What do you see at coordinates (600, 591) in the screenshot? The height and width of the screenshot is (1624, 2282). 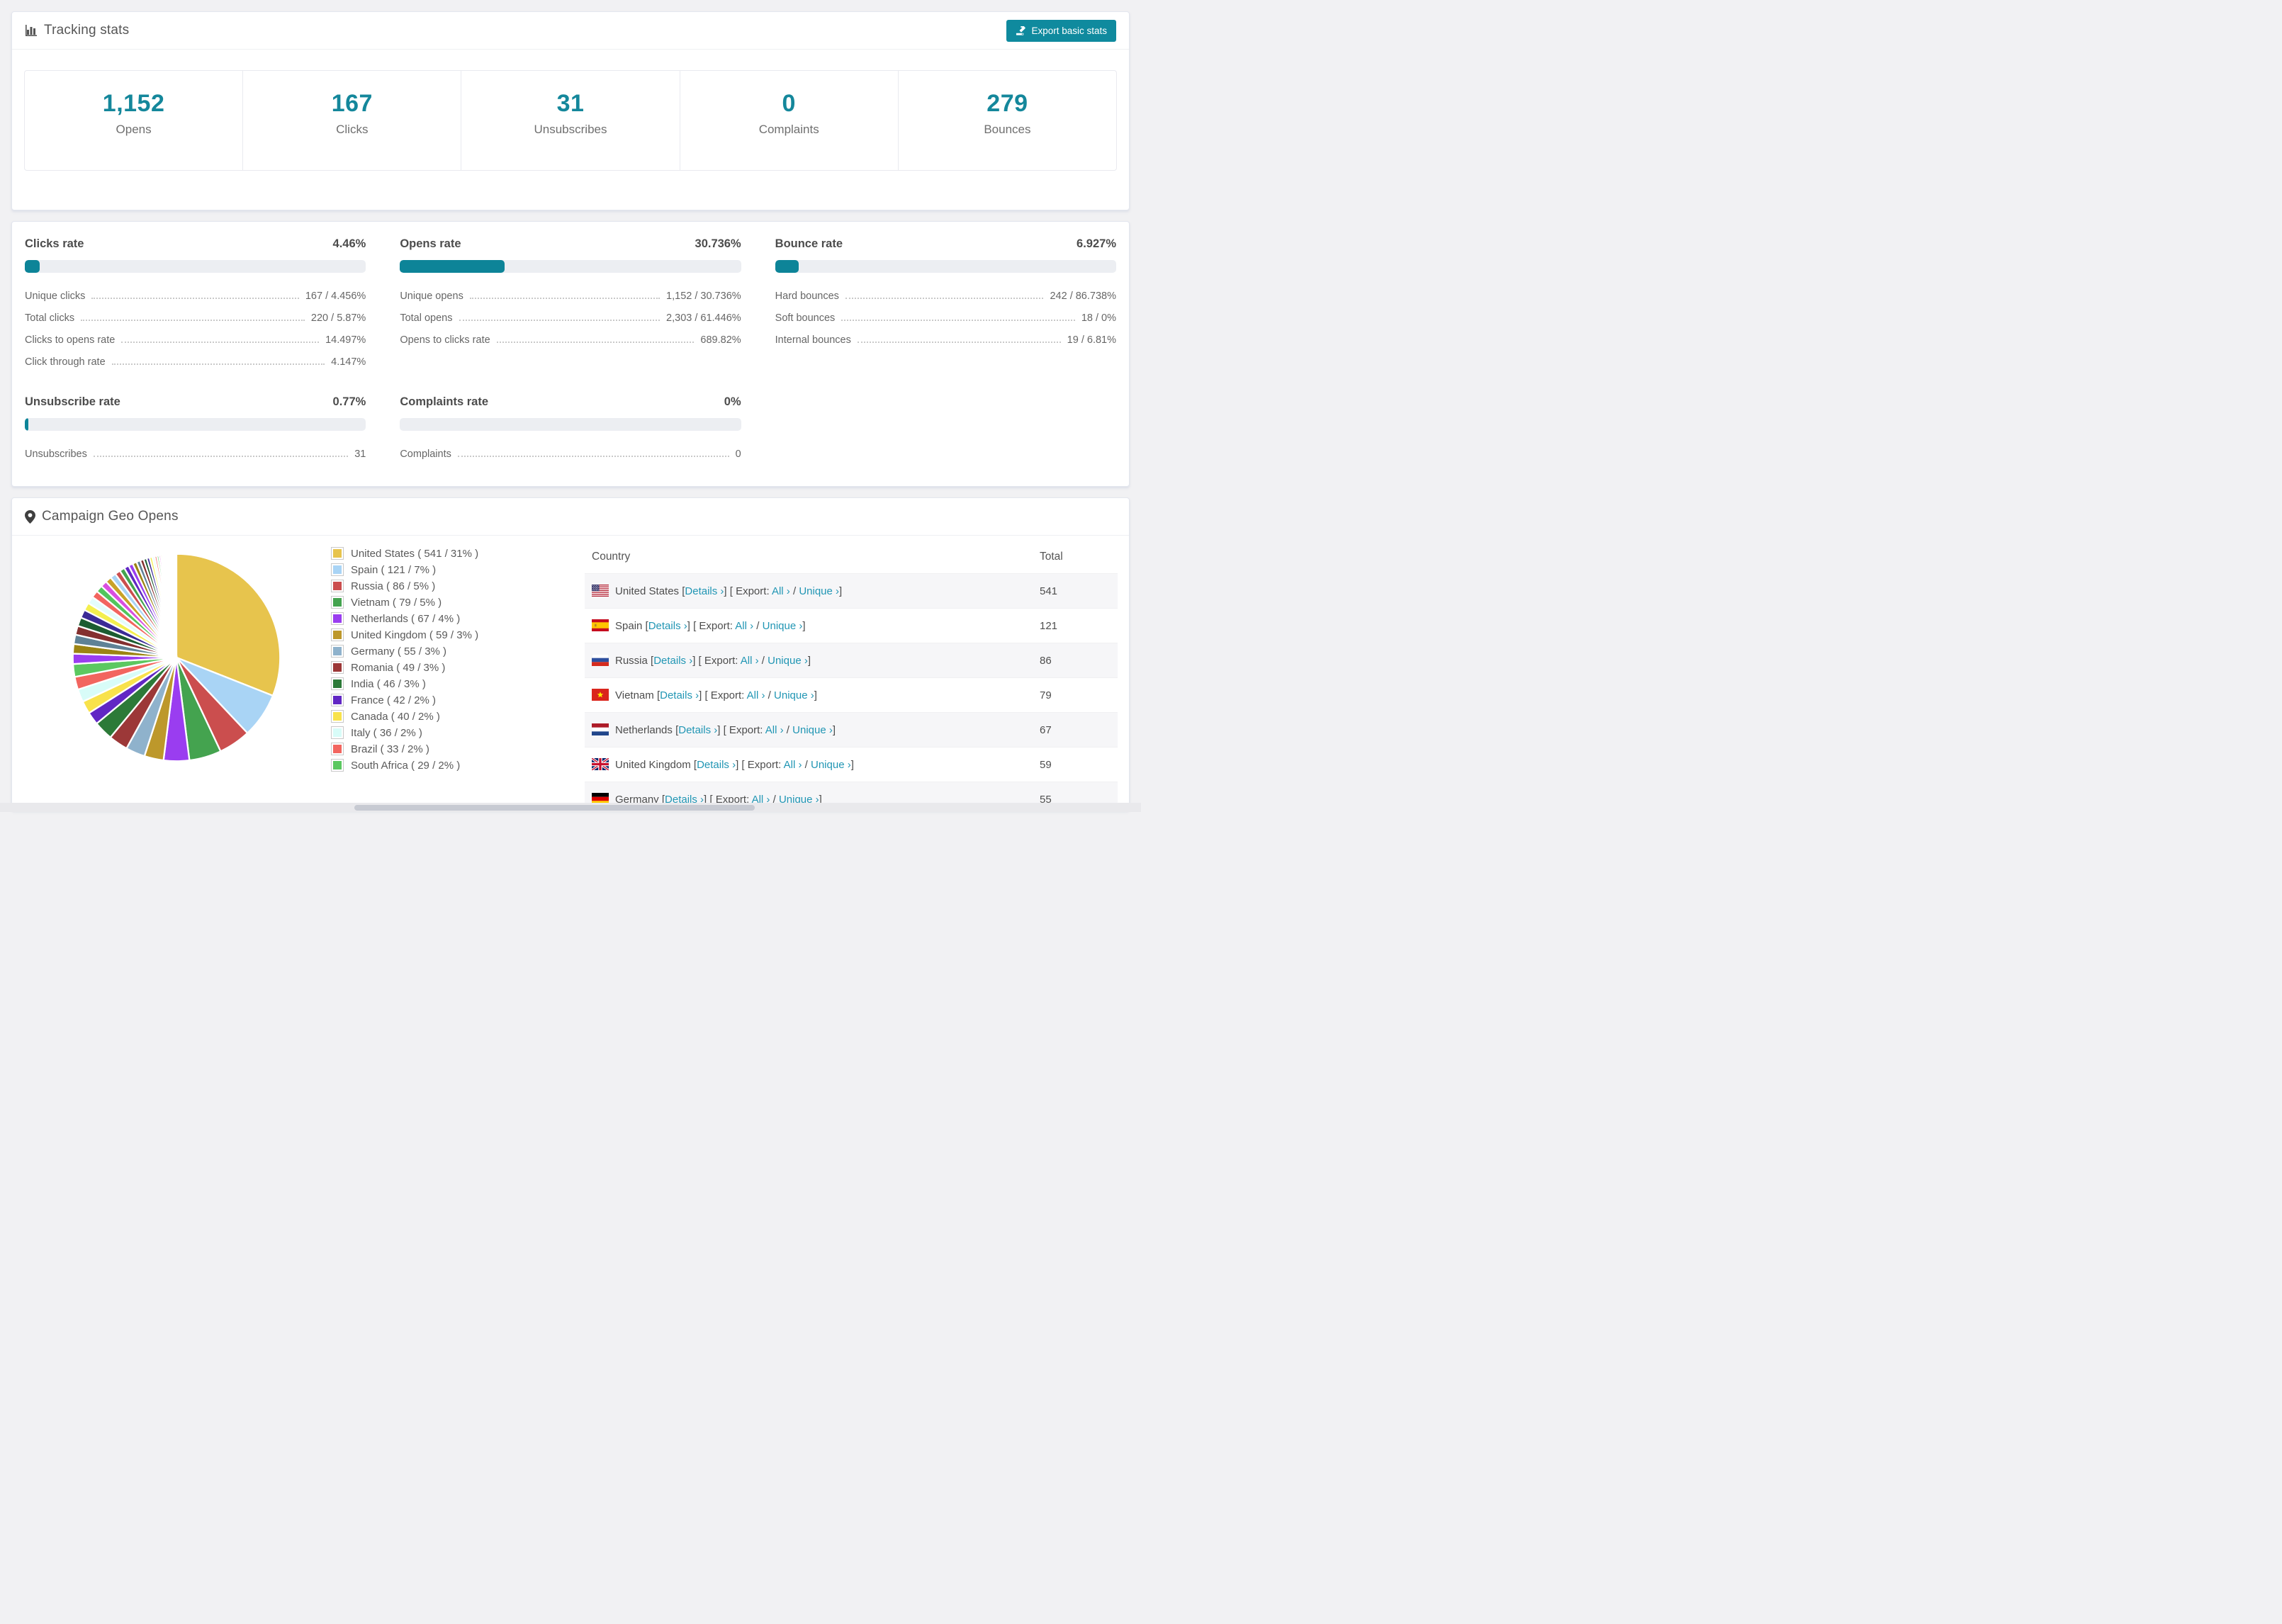 I see `us-flag-icon` at bounding box center [600, 591].